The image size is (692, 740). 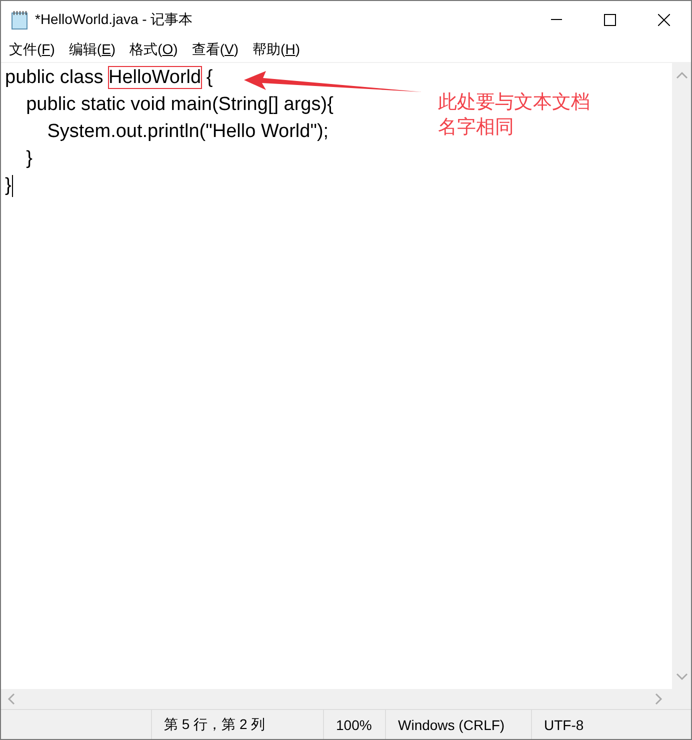 What do you see at coordinates (238, 724) in the screenshot?
I see `status-field: 第 5 行，第 2 列` at bounding box center [238, 724].